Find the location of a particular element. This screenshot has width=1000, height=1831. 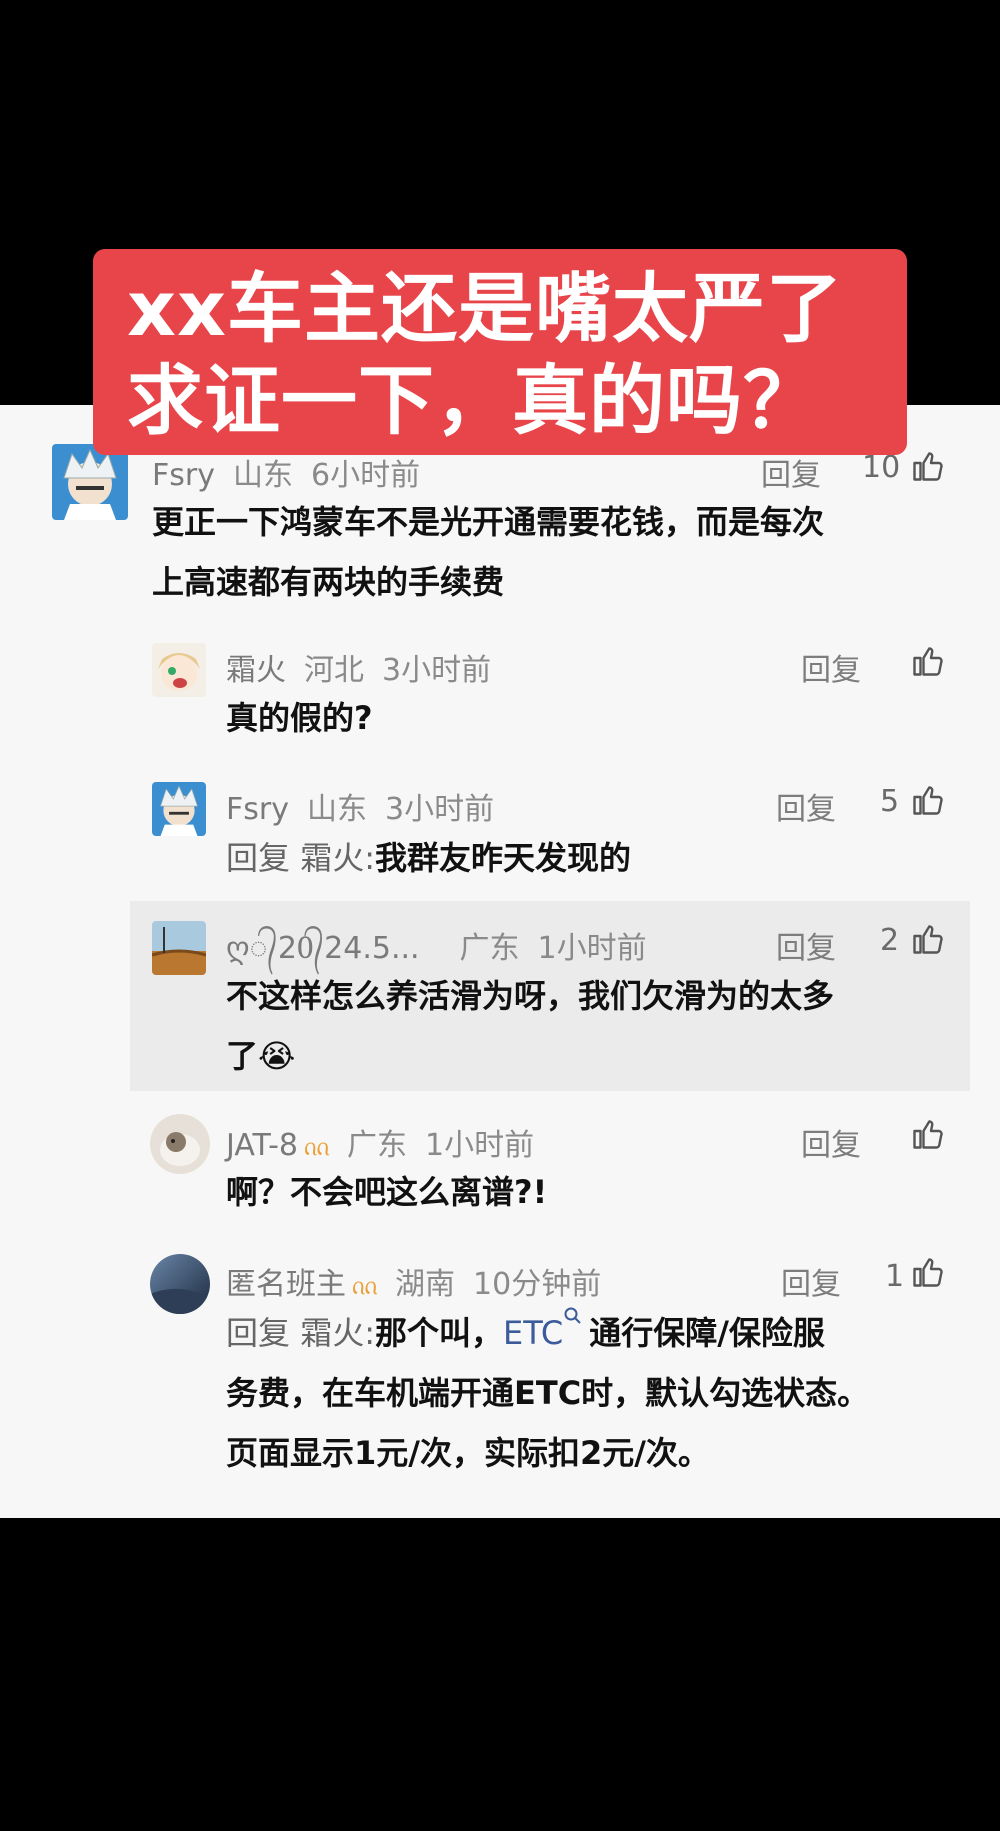

like-count: 1 is located at coordinates (895, 1276).